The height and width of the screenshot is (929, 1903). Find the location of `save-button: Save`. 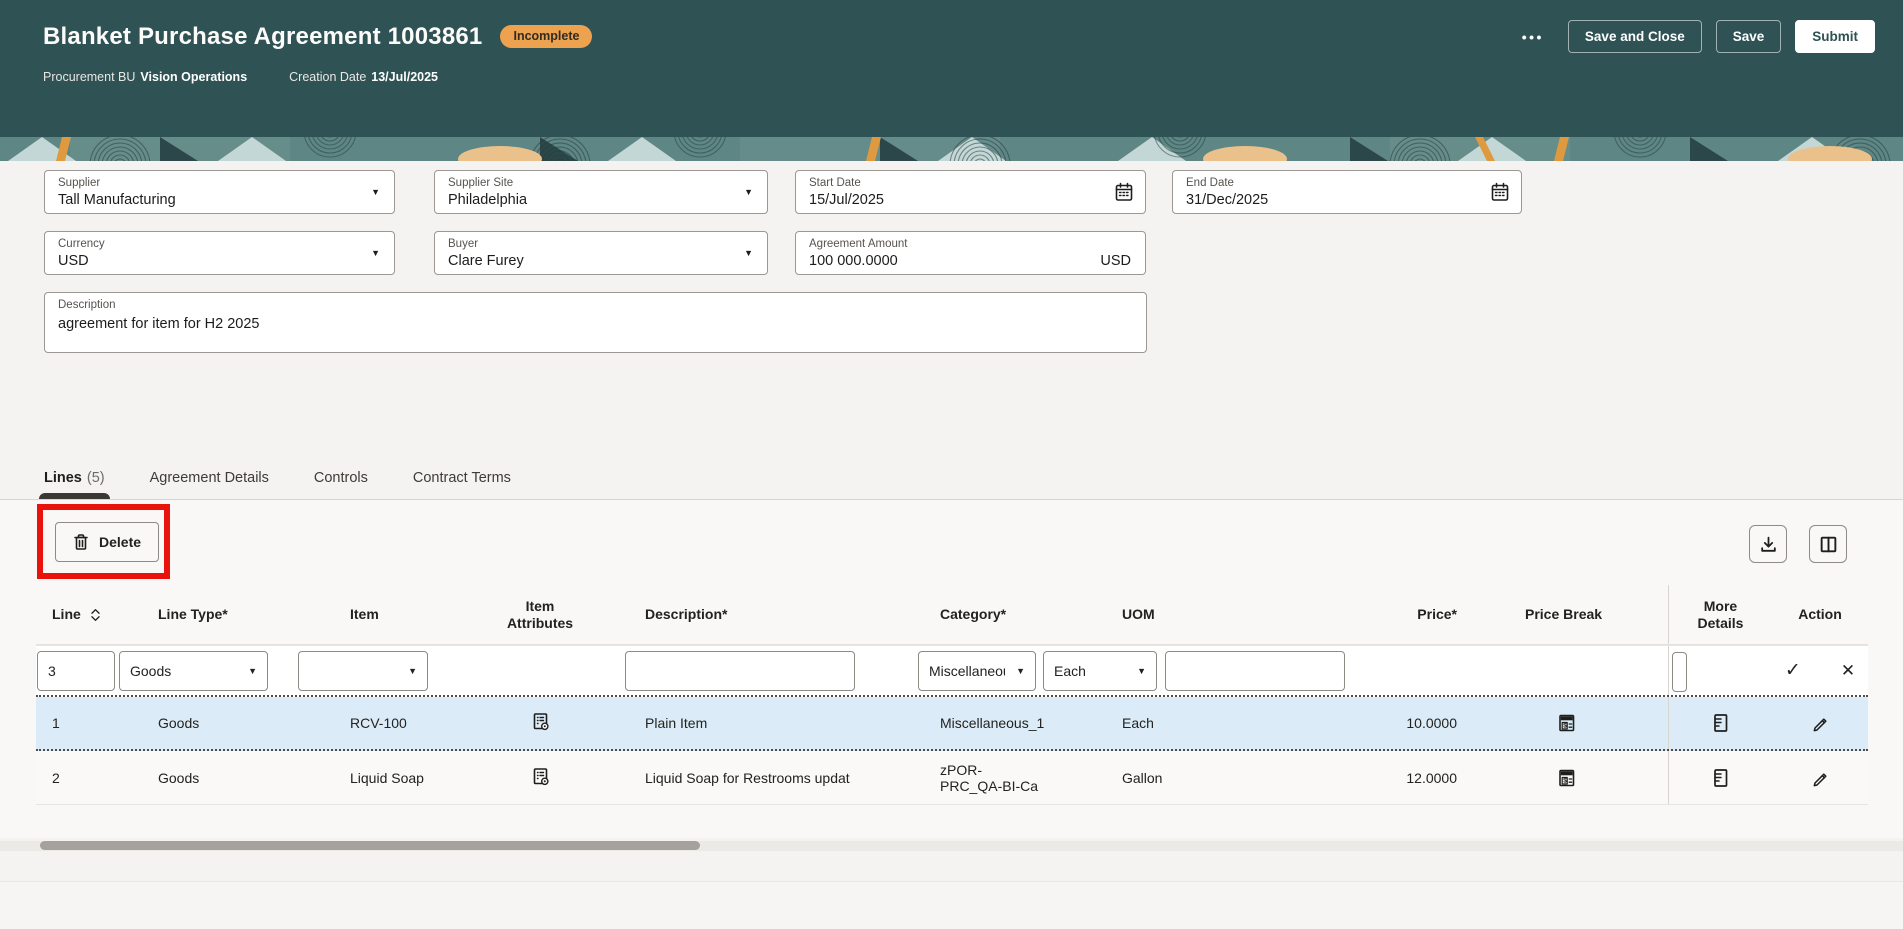

save-button: Save is located at coordinates (1748, 36).